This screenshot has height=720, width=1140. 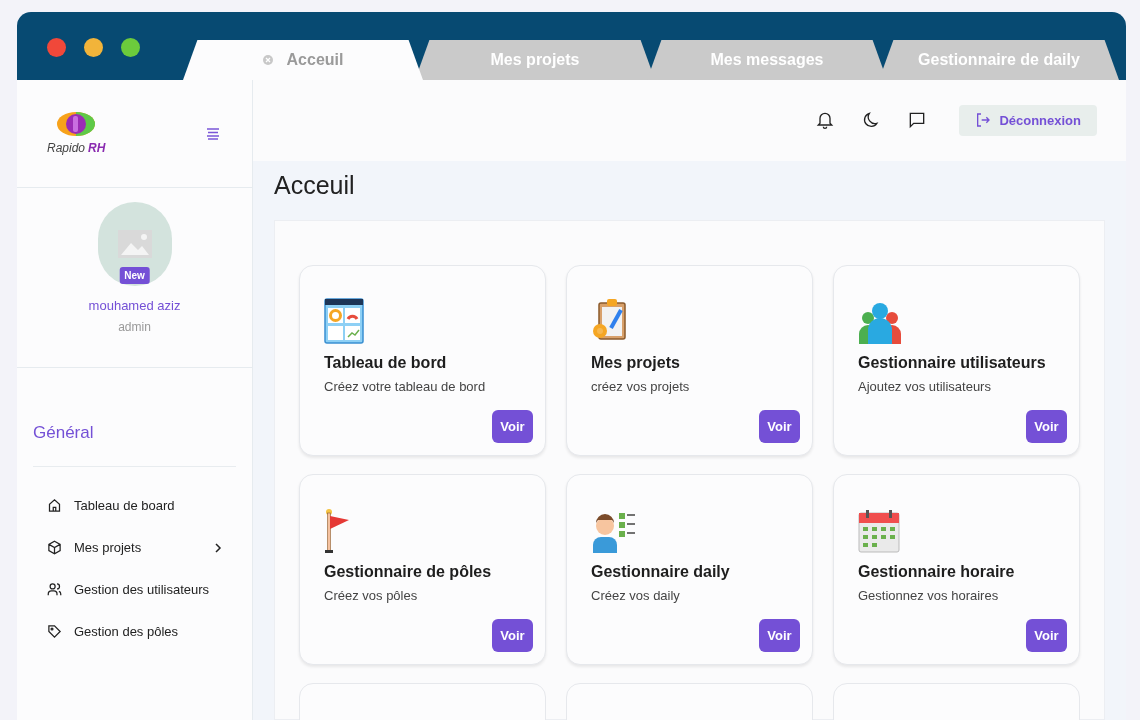 What do you see at coordinates (66, 148) in the screenshot?
I see `logo-text: Rapido` at bounding box center [66, 148].